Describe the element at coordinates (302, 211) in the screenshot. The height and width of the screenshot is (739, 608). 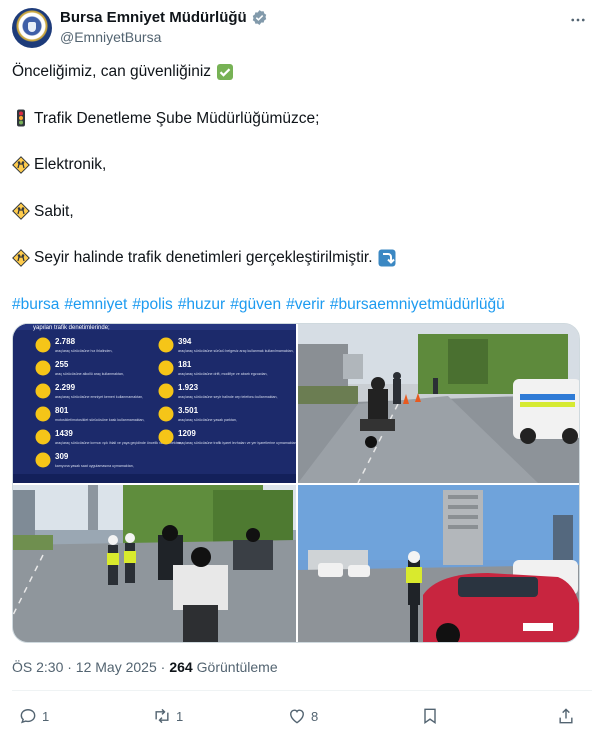
I see `tweet-line-4: Sabit,` at that location.